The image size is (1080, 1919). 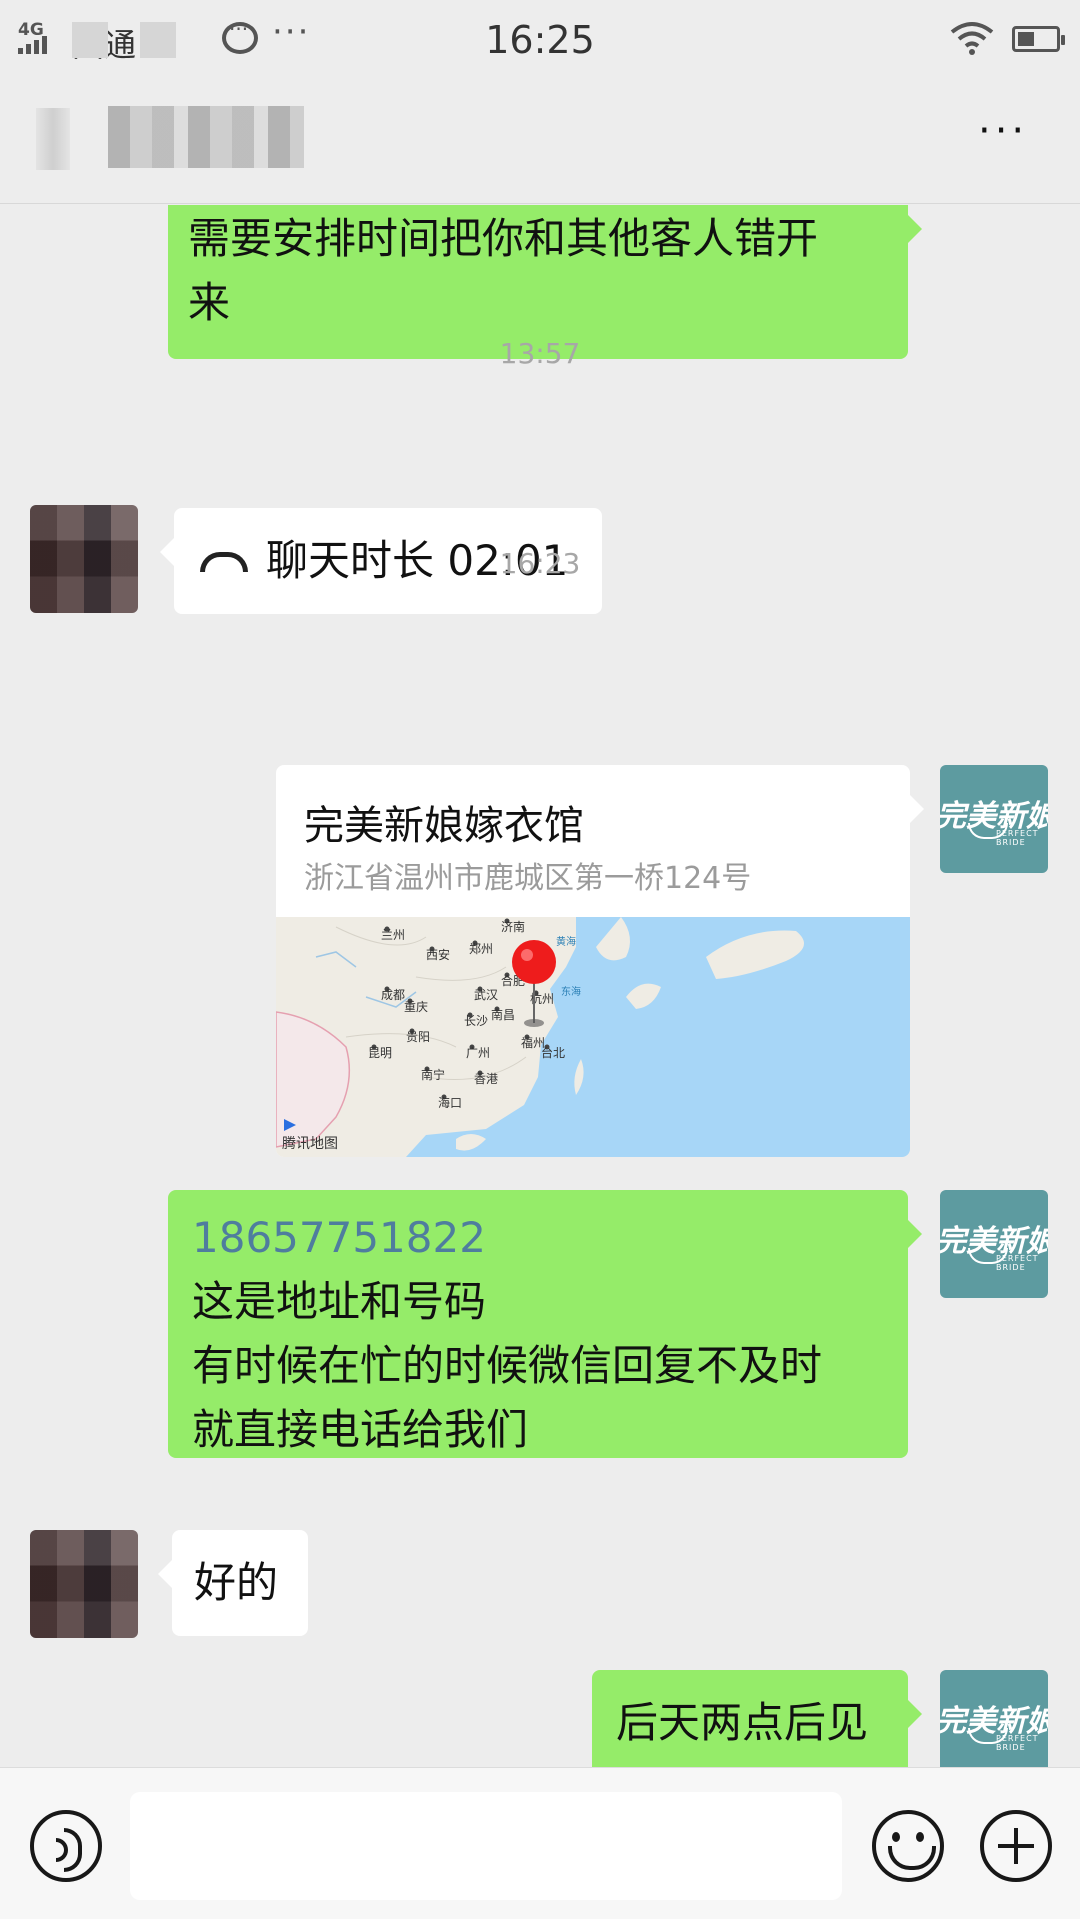 I want to click on battery-icon, so click(x=1038, y=39).